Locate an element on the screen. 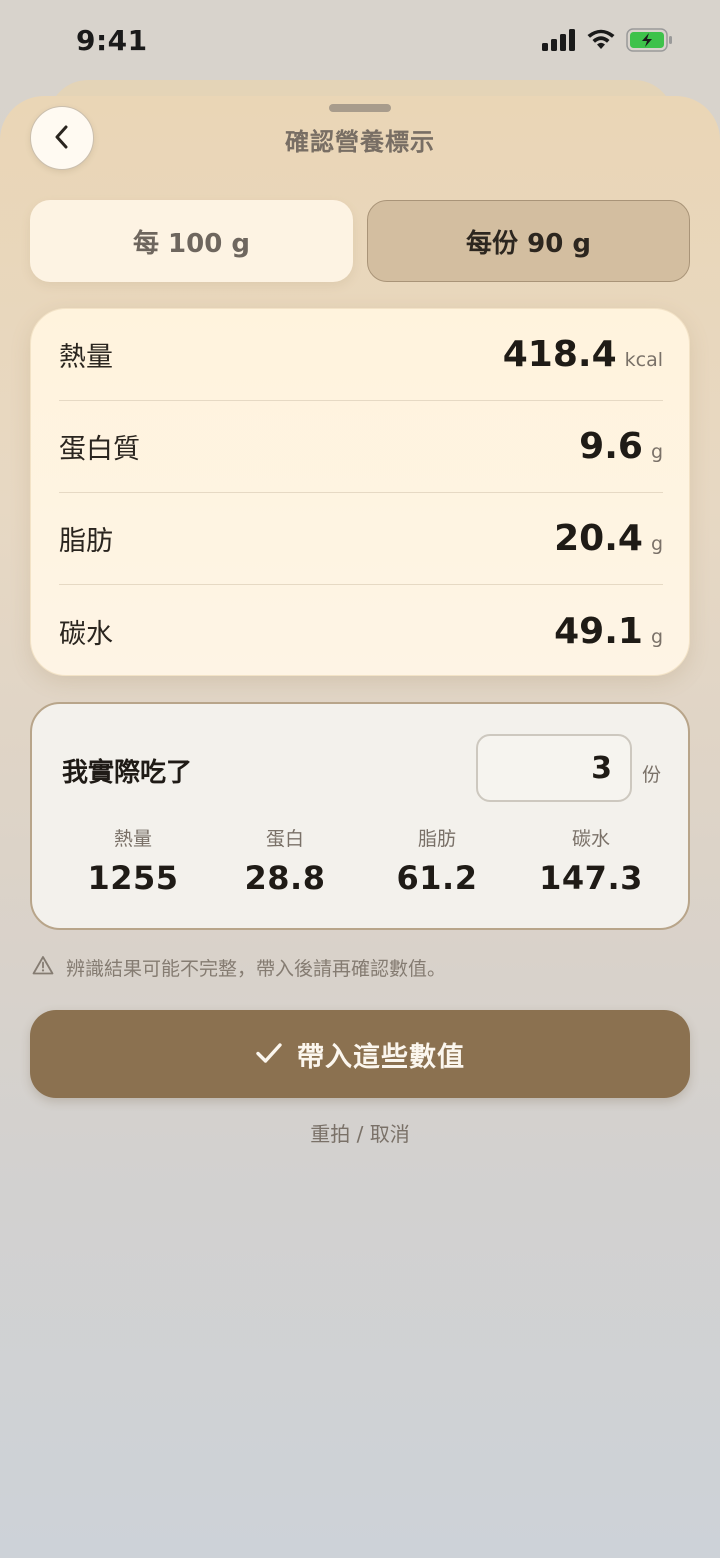 This screenshot has height=1558, width=720. macro-carbs: 碳水 147.3 is located at coordinates (591, 860).